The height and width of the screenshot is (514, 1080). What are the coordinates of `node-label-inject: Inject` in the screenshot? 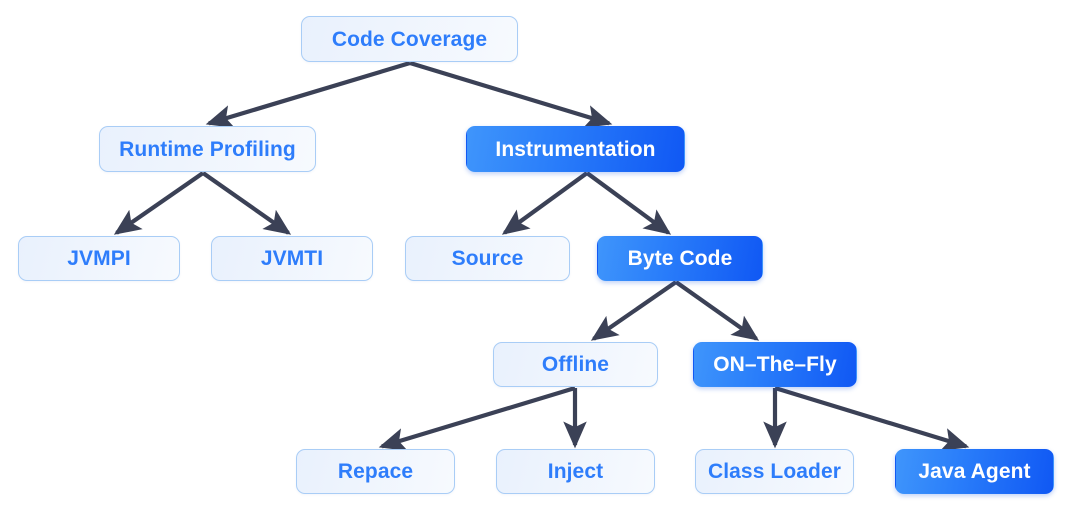 It's located at (575, 471).